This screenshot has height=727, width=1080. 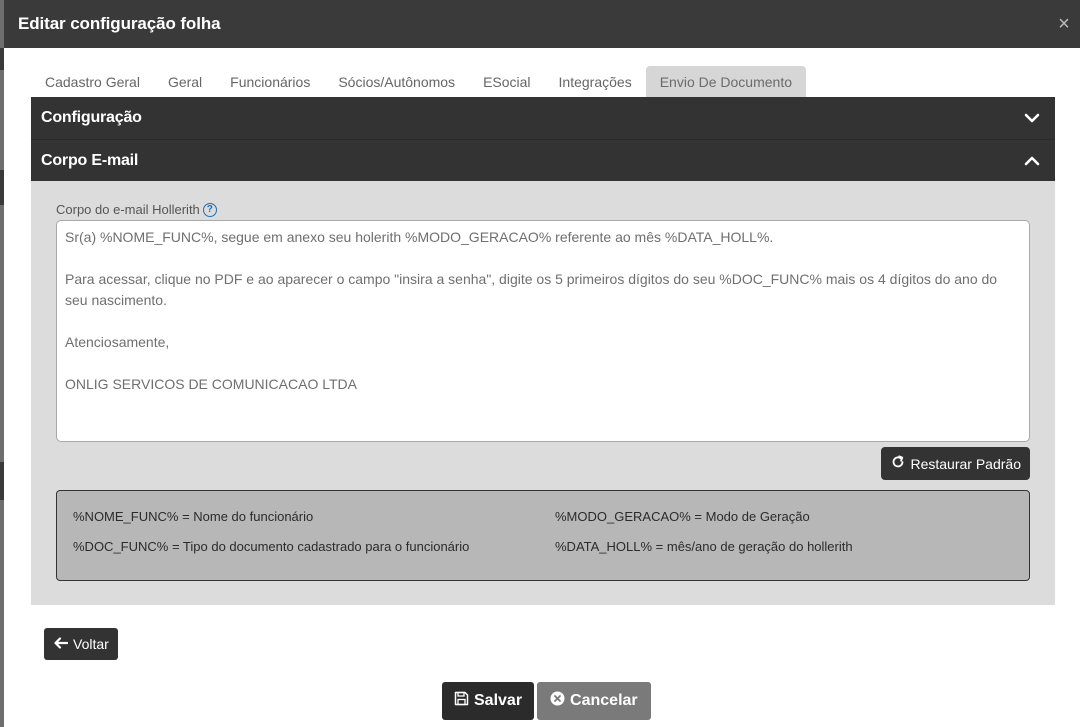 What do you see at coordinates (725, 81) in the screenshot?
I see `tab-envio-de-documento: Envio De Documento` at bounding box center [725, 81].